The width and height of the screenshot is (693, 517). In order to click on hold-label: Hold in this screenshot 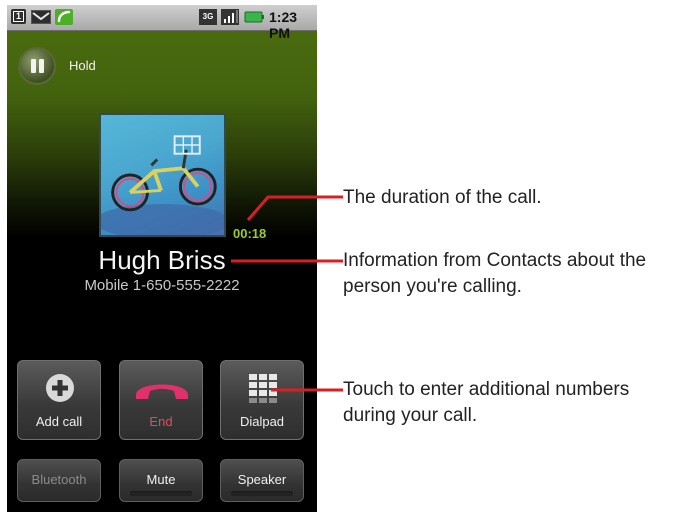, I will do `click(82, 65)`.